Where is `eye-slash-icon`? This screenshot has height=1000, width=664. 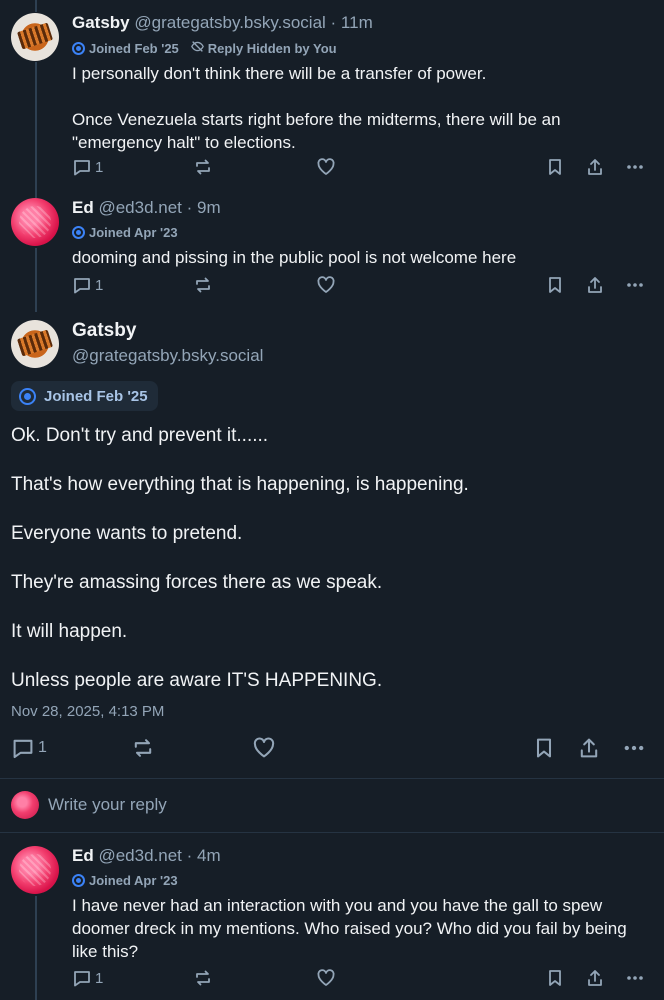
eye-slash-icon is located at coordinates (197, 48).